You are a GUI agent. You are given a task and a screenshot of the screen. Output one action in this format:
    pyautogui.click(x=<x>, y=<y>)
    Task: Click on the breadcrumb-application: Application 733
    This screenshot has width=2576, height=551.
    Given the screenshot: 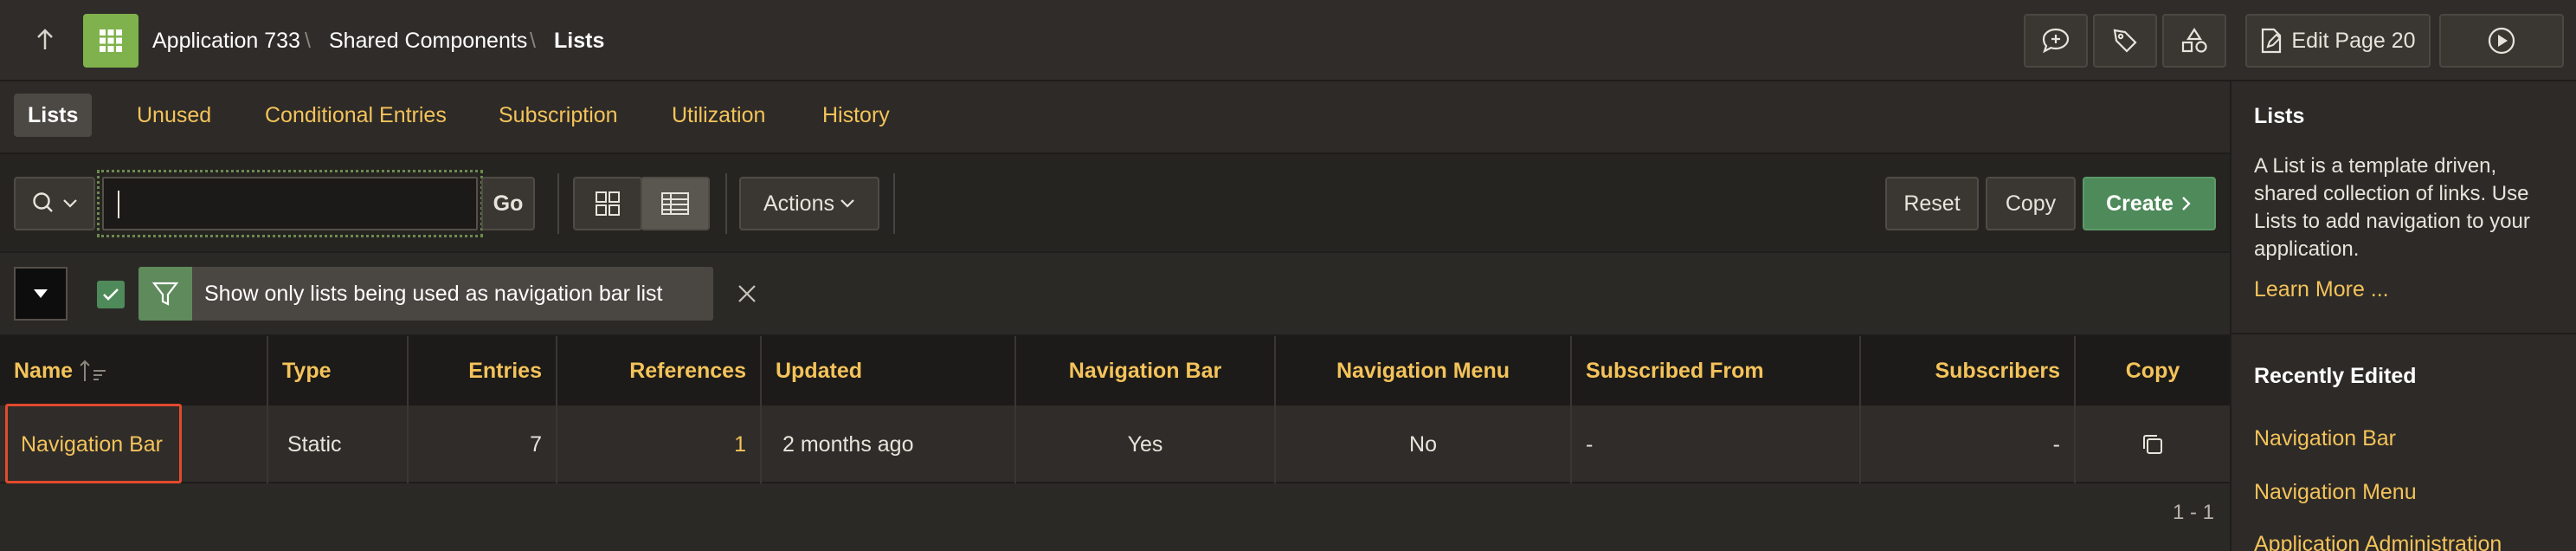 What is the action you would take?
    pyautogui.click(x=226, y=40)
    